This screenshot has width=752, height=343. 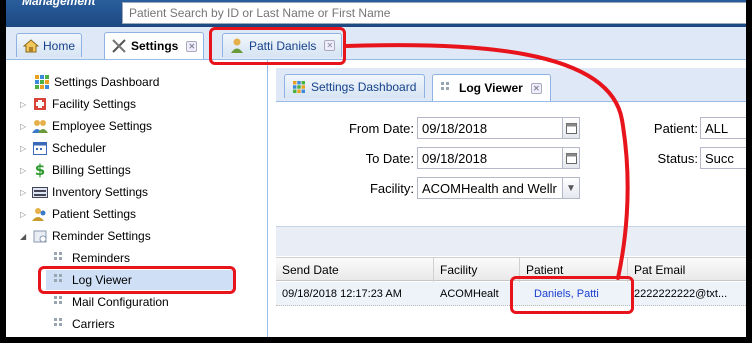 I want to click on cell-send-date: 09/18/2018 12:17:23 AM, so click(x=342, y=294).